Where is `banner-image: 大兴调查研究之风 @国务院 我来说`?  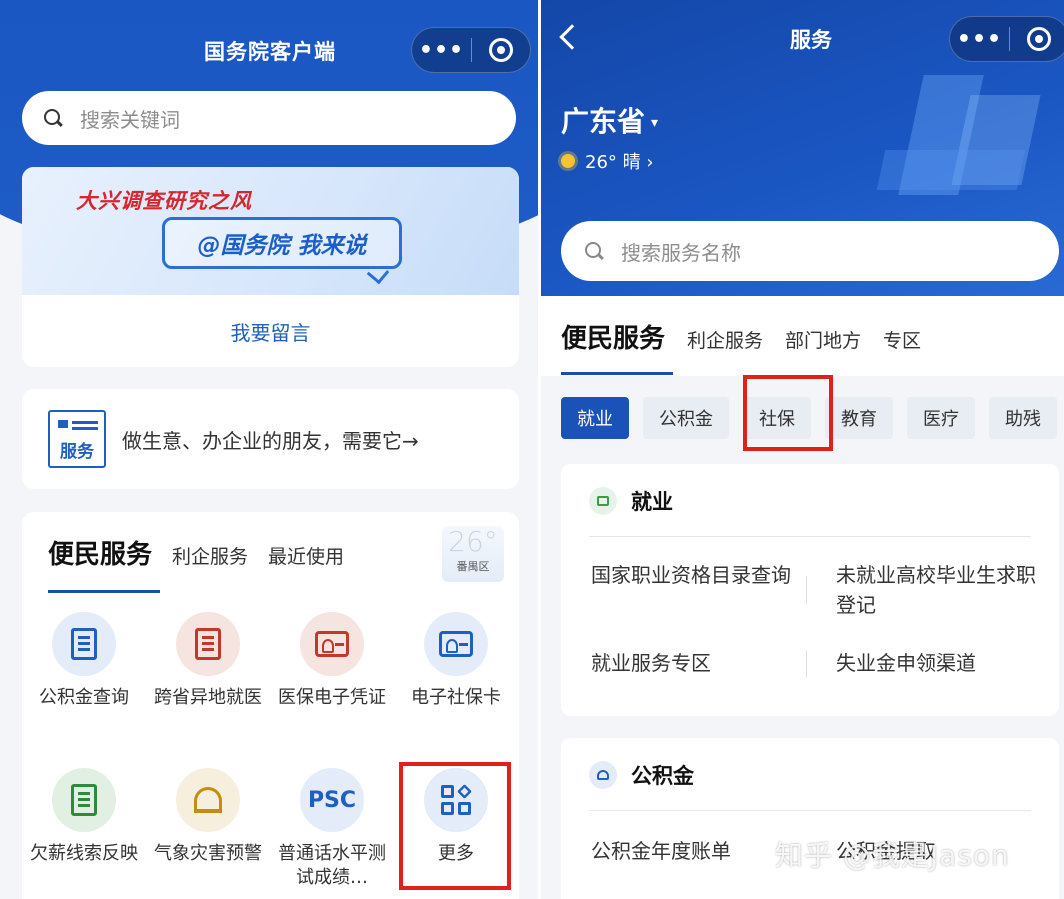
banner-image: 大兴调查研究之风 @国务院 我来说 is located at coordinates (270, 231).